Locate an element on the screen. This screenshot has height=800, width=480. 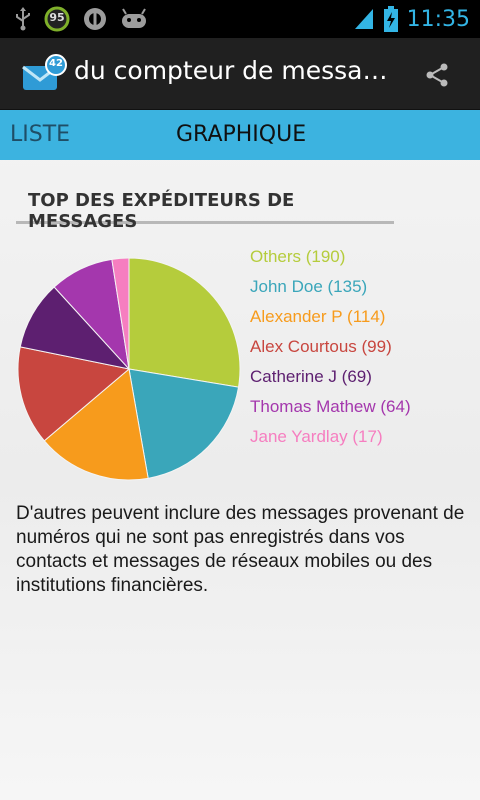
legend-item: Thomas Mathew (64) is located at coordinates (330, 411).